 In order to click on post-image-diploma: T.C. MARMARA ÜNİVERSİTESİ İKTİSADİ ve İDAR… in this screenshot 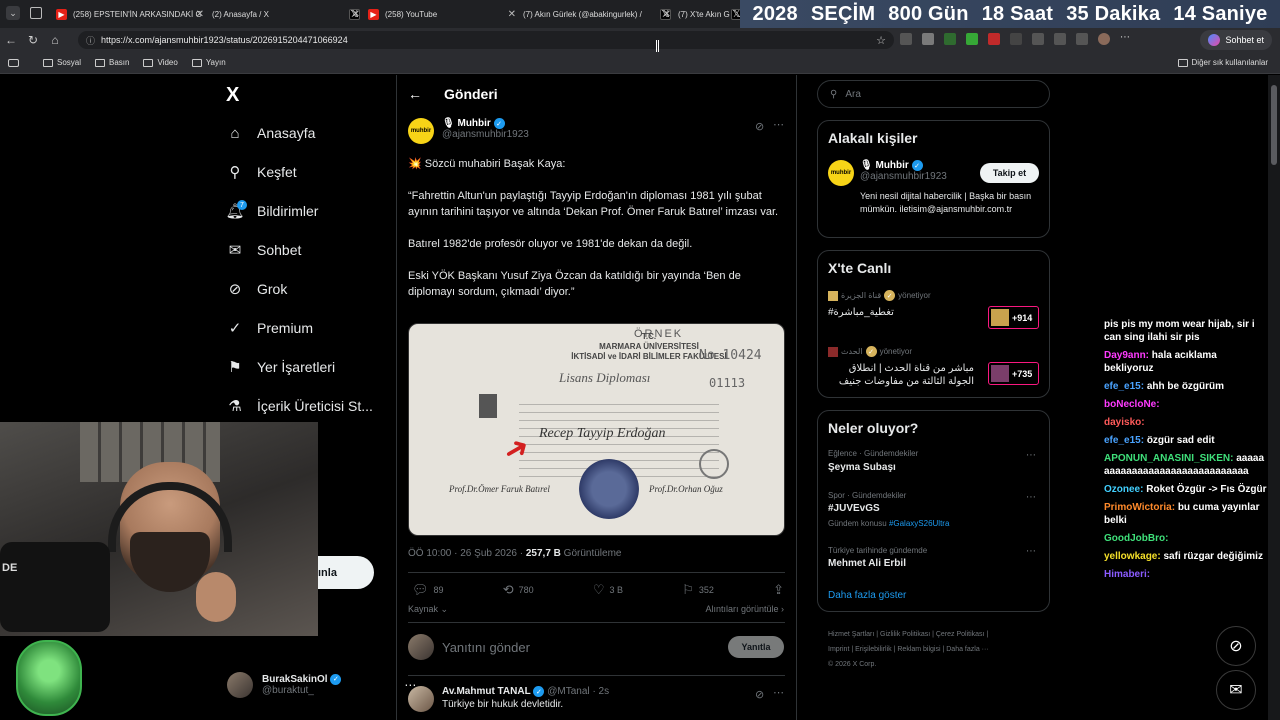, I will do `click(596, 429)`.